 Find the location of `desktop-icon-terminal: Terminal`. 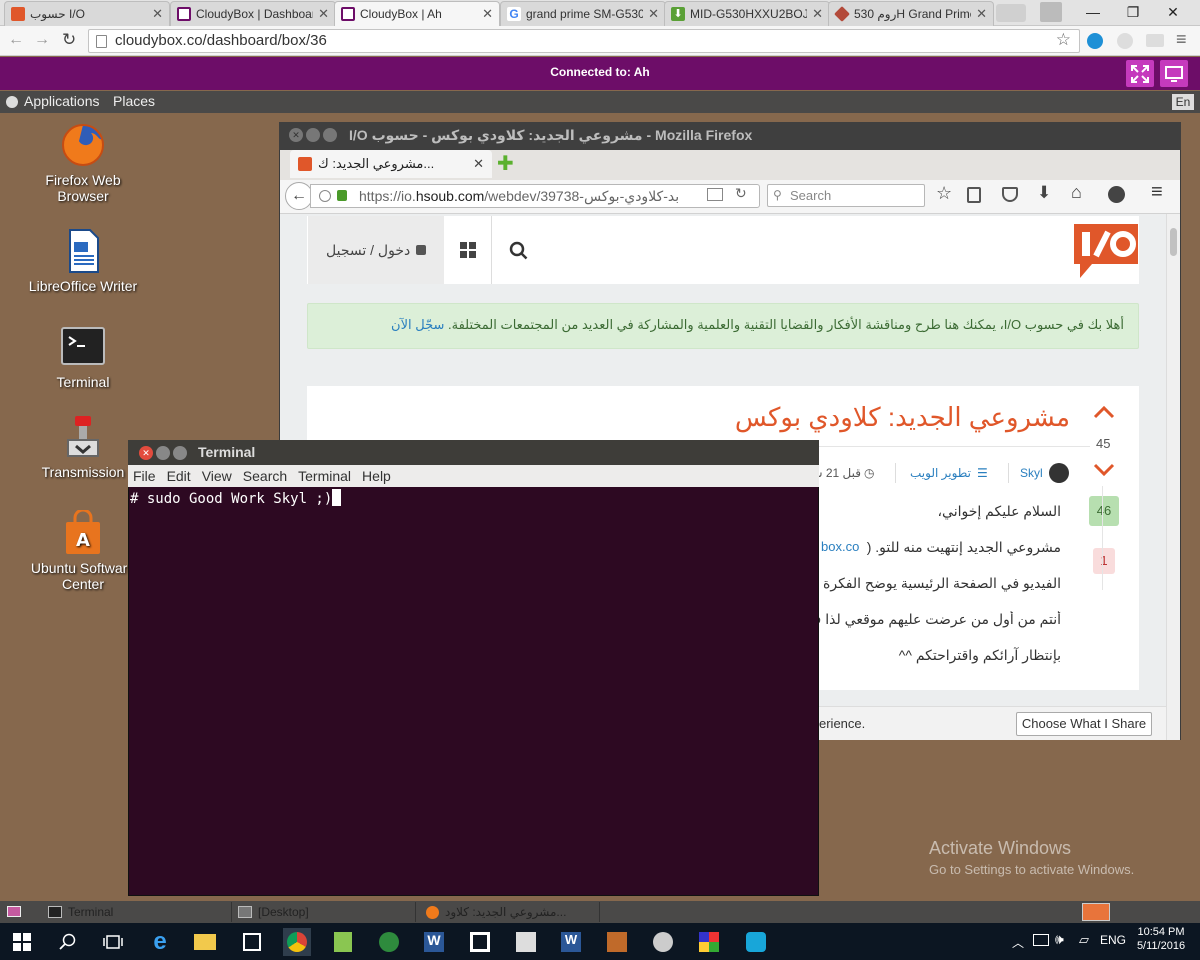

desktop-icon-terminal: Terminal is located at coordinates (83, 357).